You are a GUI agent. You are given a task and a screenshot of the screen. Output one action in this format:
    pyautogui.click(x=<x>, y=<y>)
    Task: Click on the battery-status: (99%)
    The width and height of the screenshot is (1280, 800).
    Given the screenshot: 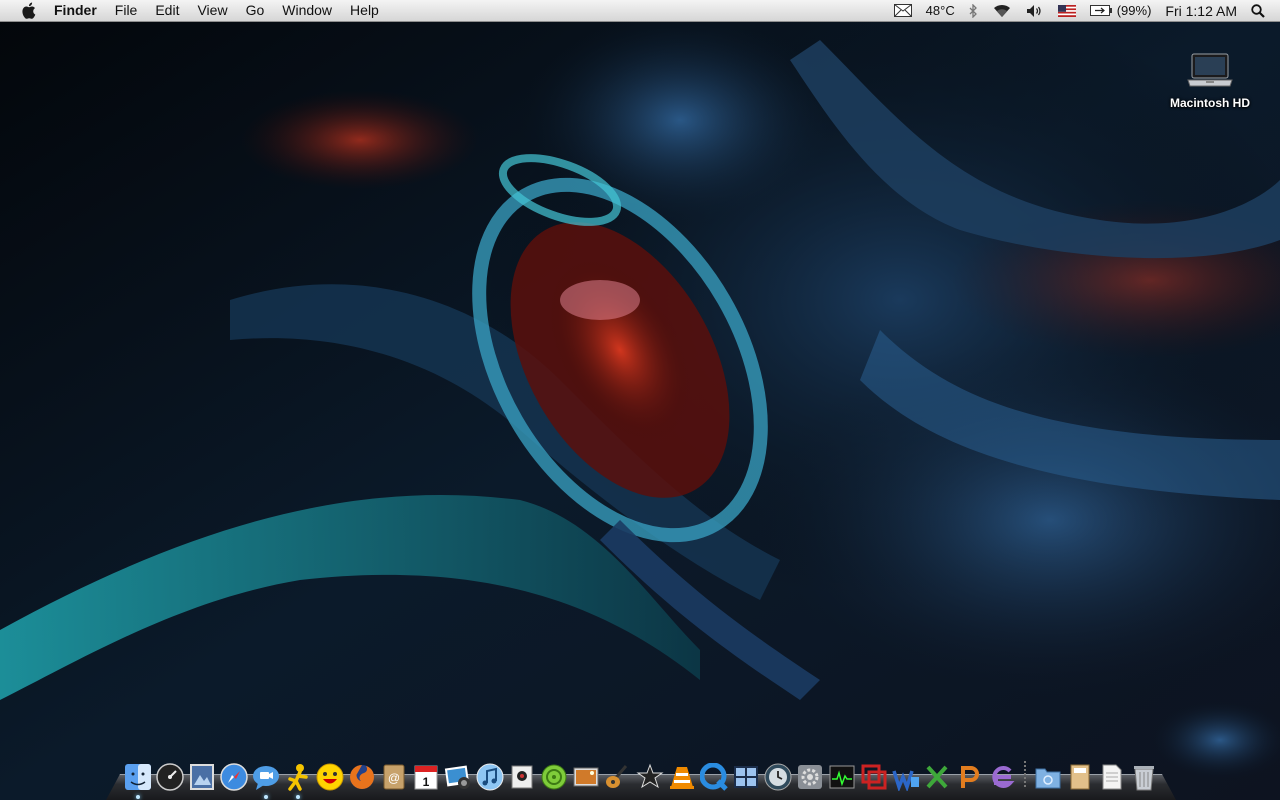 What is the action you would take?
    pyautogui.click(x=1121, y=10)
    